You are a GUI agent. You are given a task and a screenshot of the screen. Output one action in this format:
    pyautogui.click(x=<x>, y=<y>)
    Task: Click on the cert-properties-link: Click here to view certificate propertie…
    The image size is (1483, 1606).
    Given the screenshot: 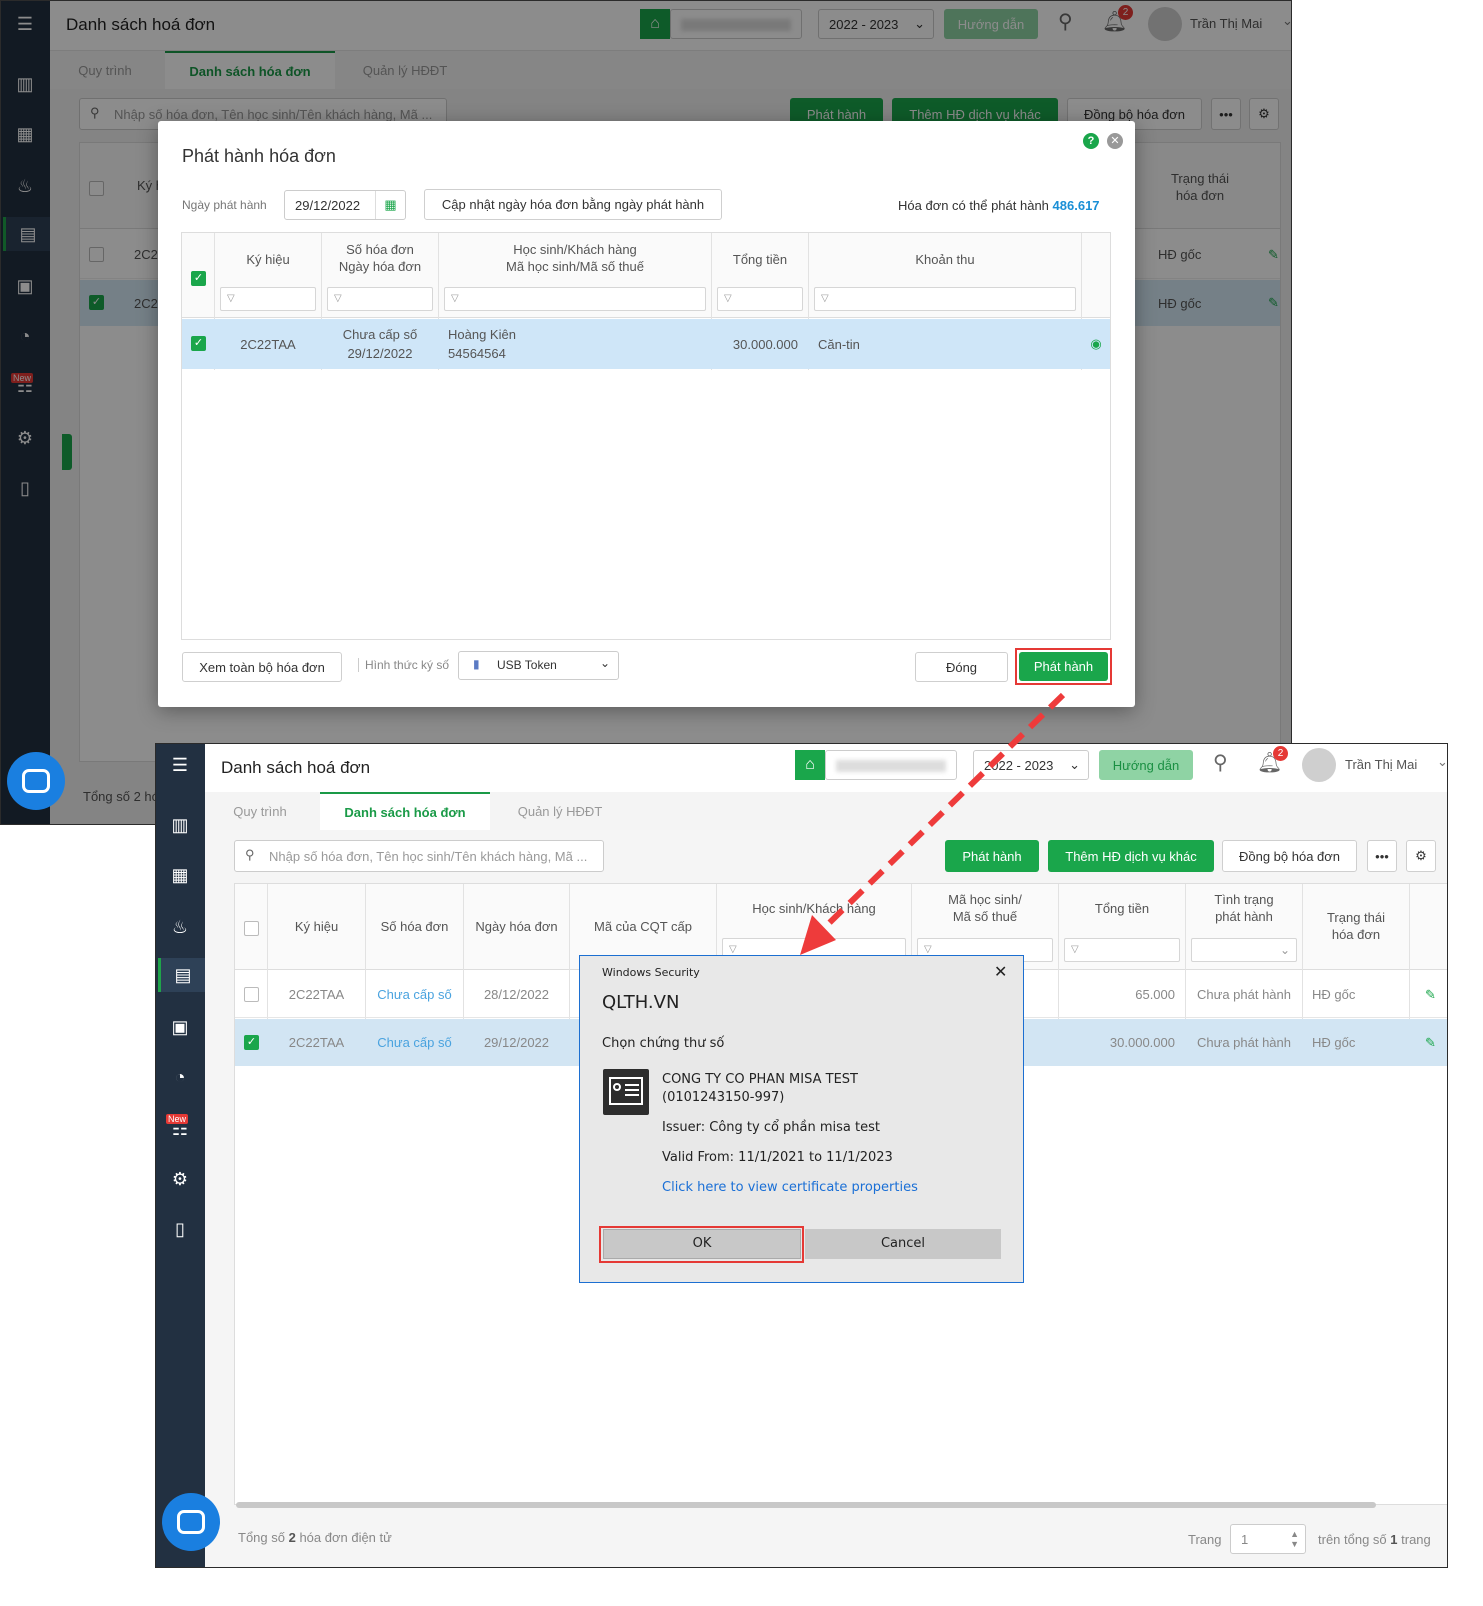 What is the action you would take?
    pyautogui.click(x=790, y=1187)
    